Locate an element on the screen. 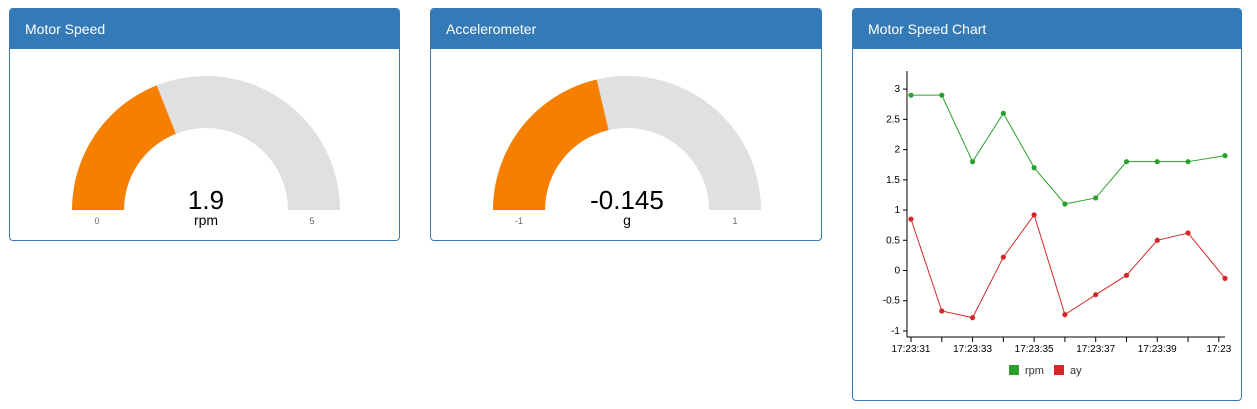 This screenshot has height=409, width=1257. accelerometer-panel-title: Accelerometer is located at coordinates (626, 29).